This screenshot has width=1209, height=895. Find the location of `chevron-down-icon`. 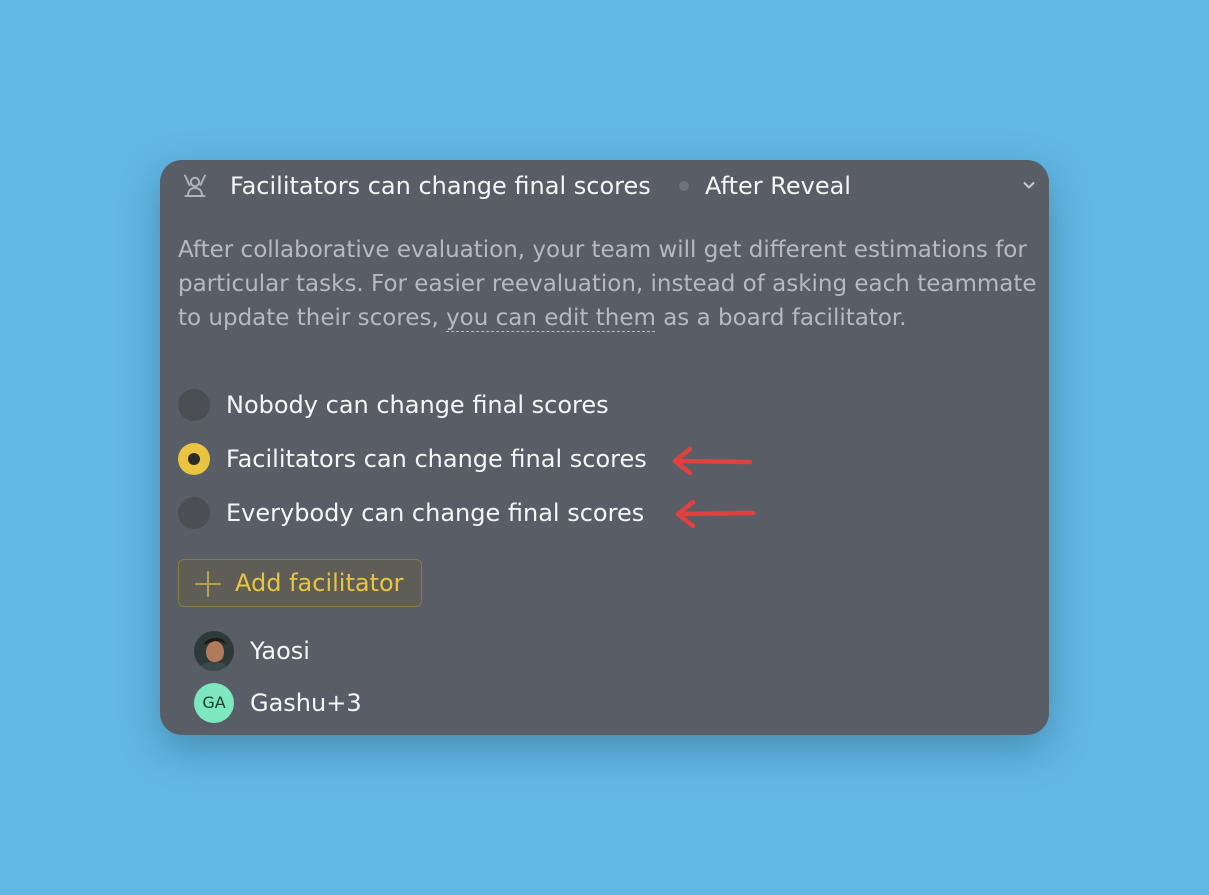

chevron-down-icon is located at coordinates (1029, 185).